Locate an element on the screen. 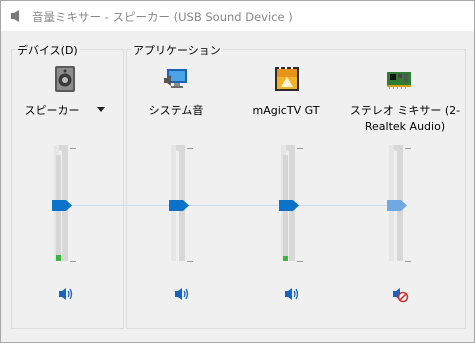 The image size is (475, 343). unmute-button is located at coordinates (400, 294).